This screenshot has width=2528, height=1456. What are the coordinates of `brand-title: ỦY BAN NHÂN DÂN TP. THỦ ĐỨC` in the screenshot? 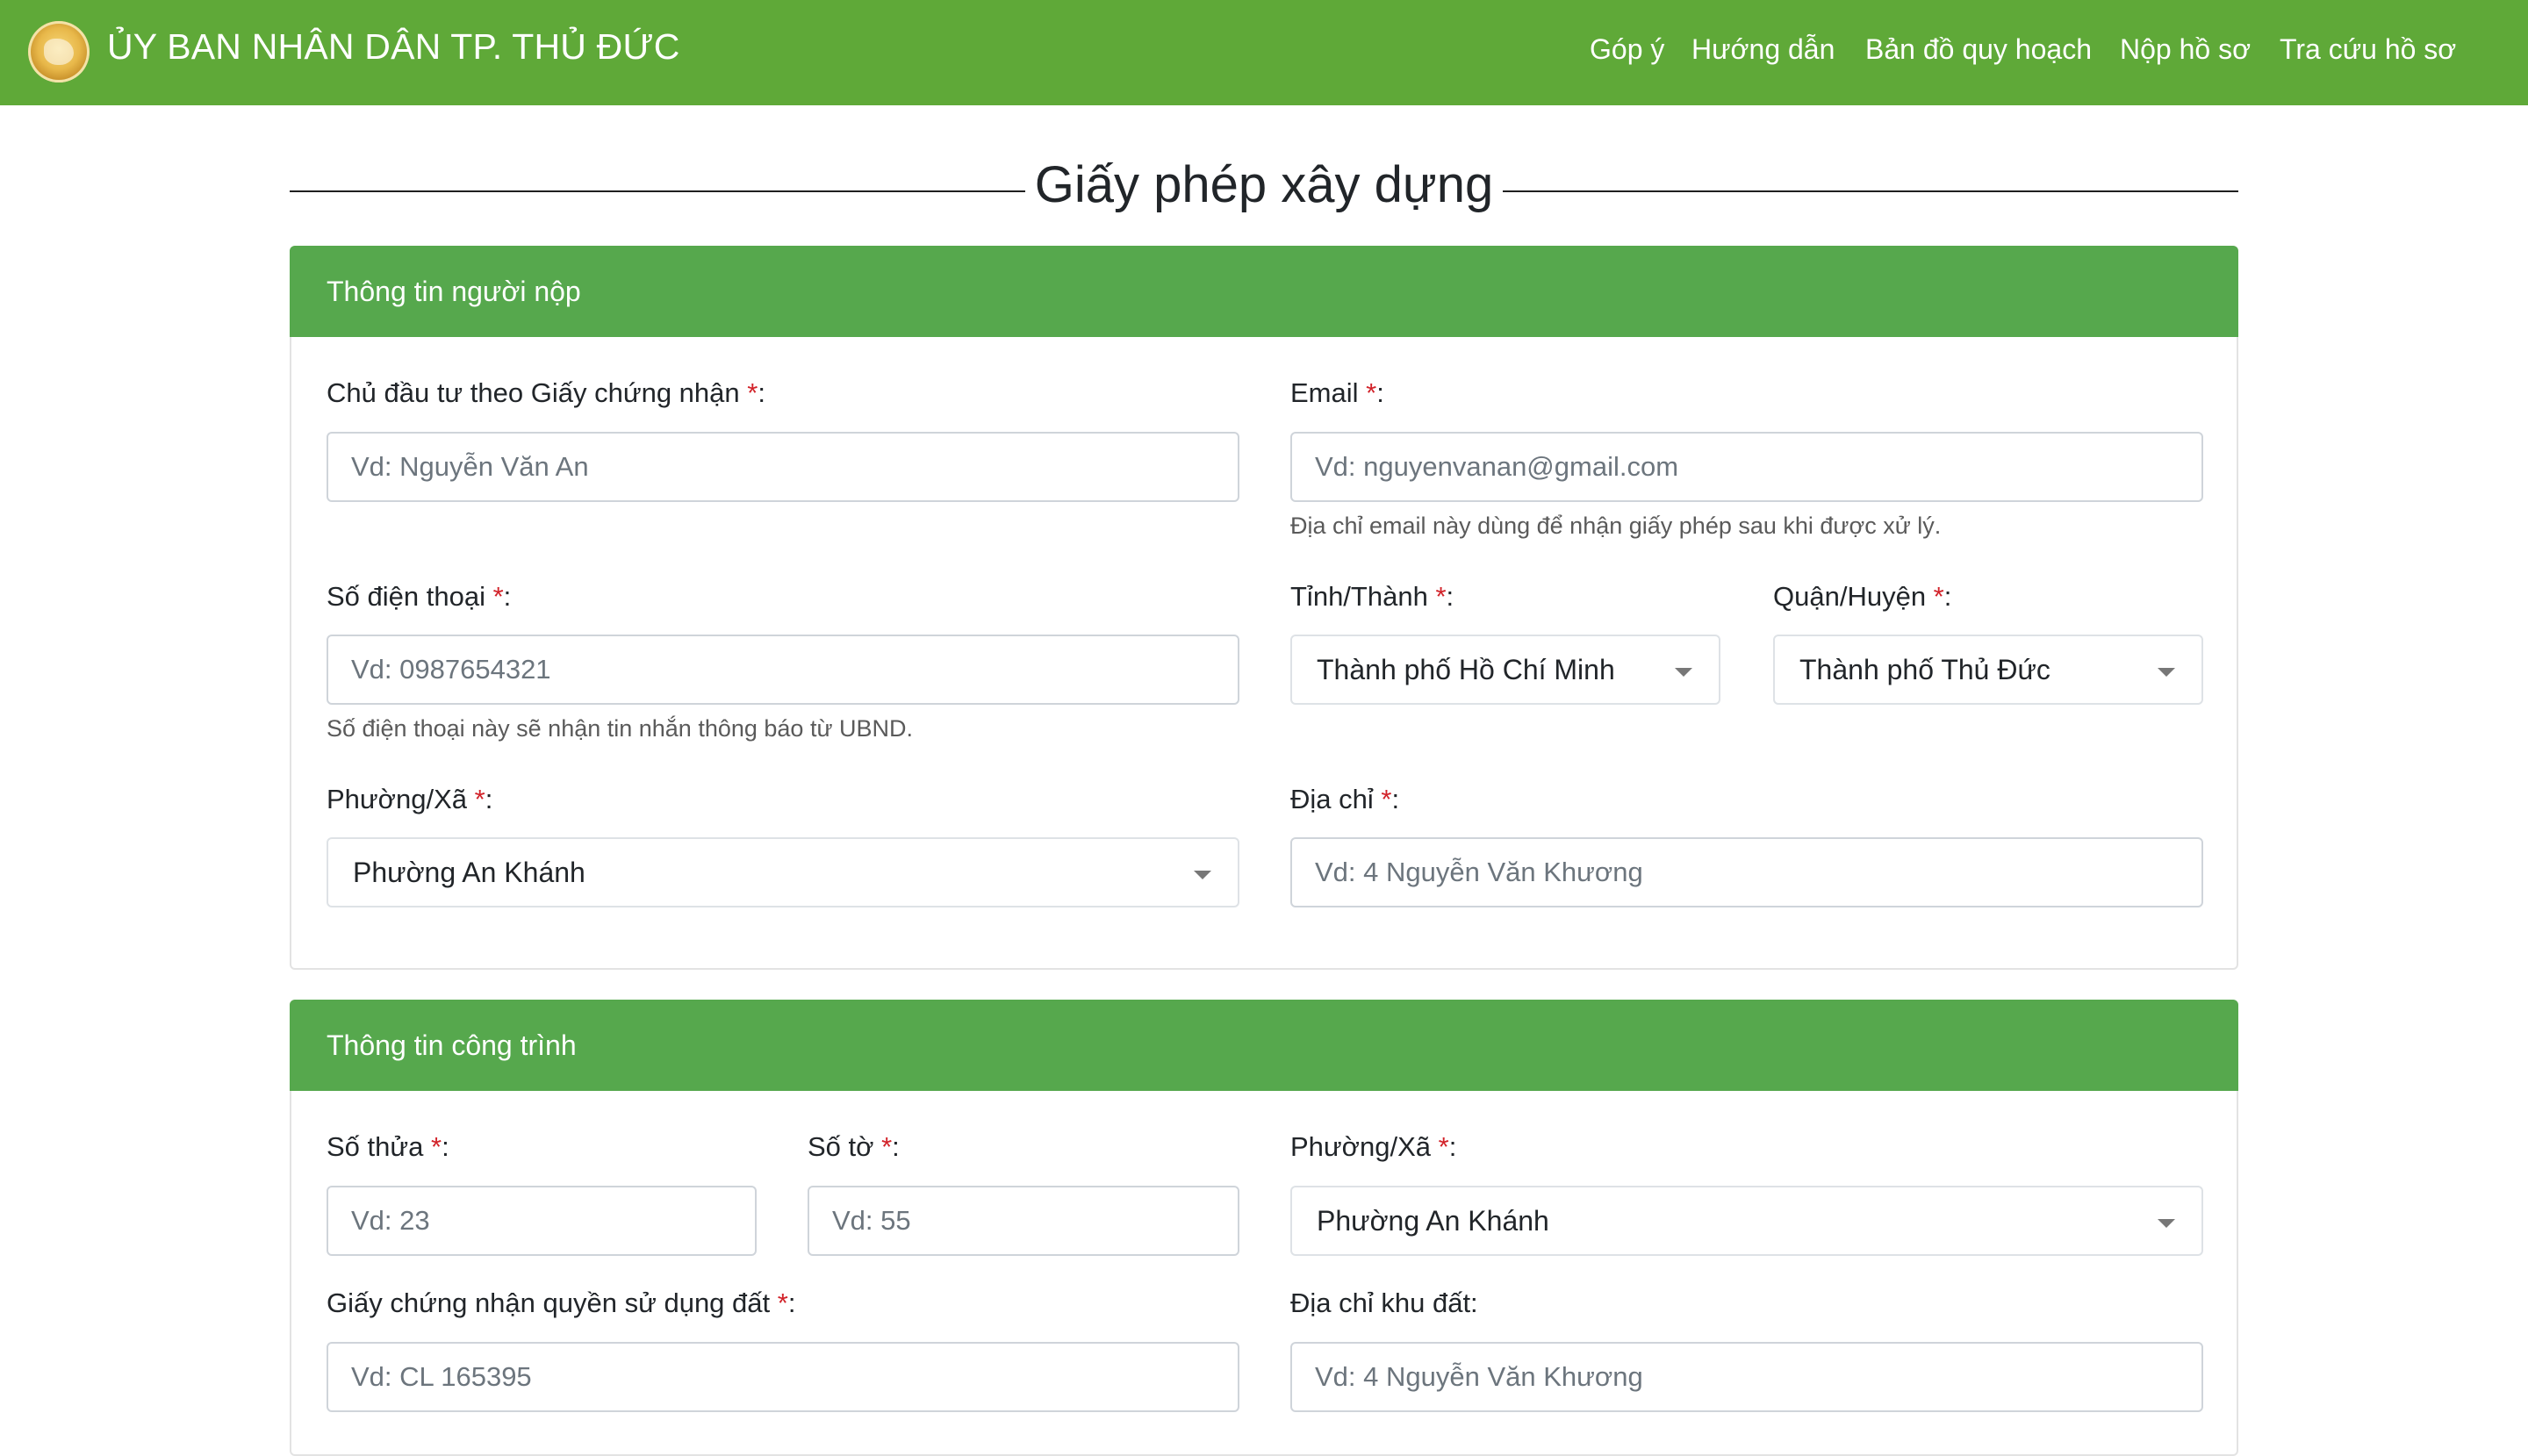 It's located at (394, 47).